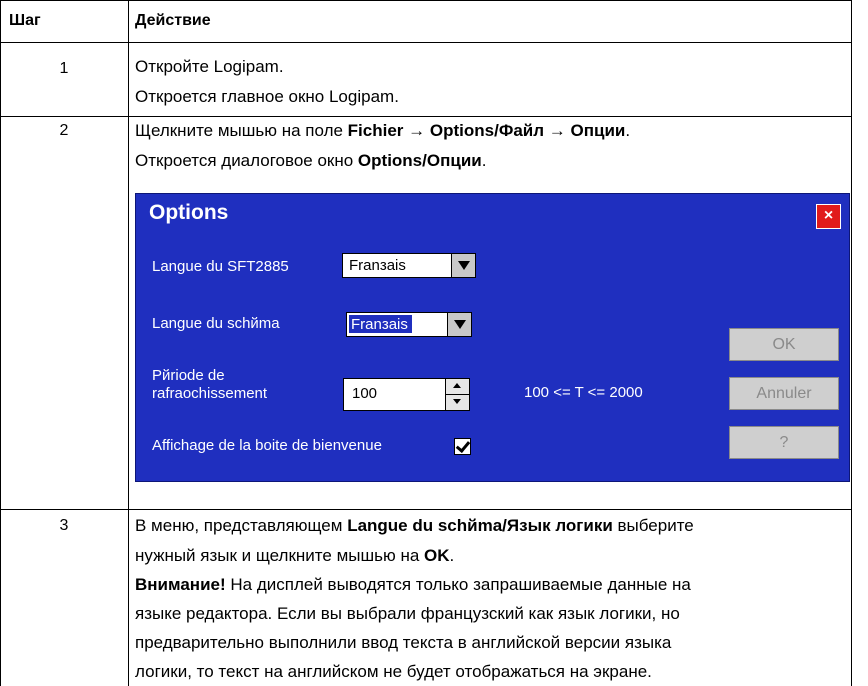  What do you see at coordinates (311, 160) in the screenshot?
I see `row2-line2: Откроется диалоговое окно Options/Опции.` at bounding box center [311, 160].